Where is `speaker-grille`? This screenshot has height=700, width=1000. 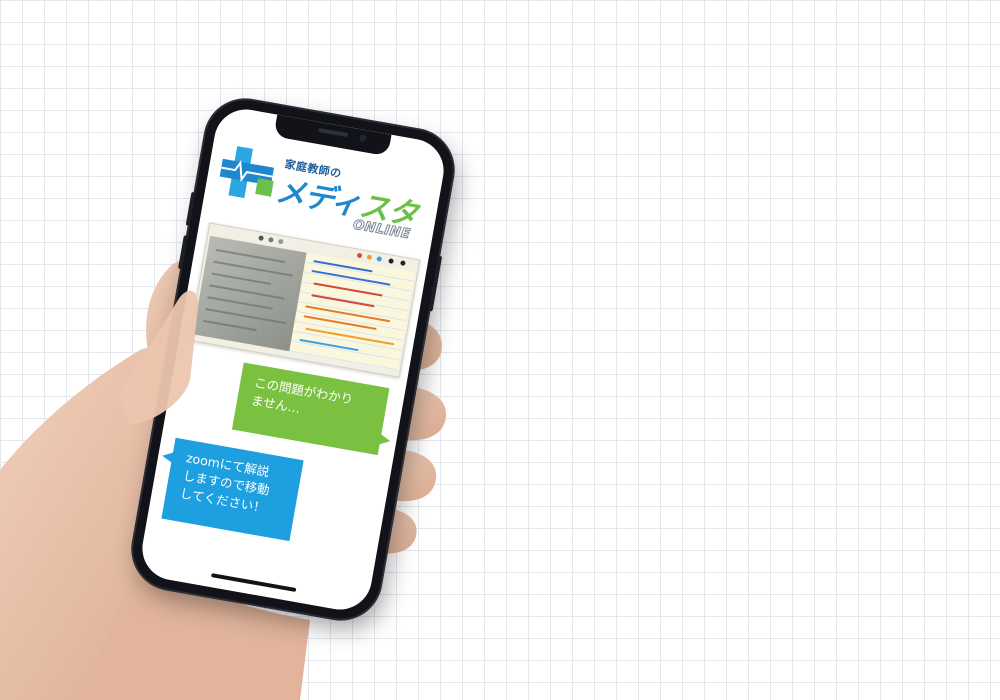 speaker-grille is located at coordinates (333, 132).